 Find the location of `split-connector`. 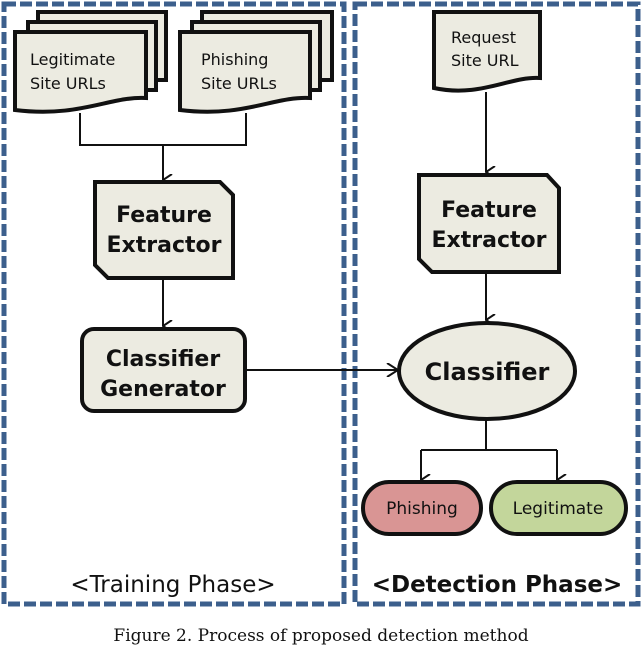

split-connector is located at coordinates (489, 435).